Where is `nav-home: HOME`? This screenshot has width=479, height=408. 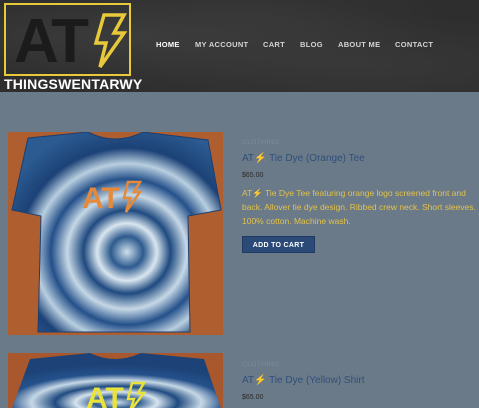
nav-home: HOME is located at coordinates (168, 44).